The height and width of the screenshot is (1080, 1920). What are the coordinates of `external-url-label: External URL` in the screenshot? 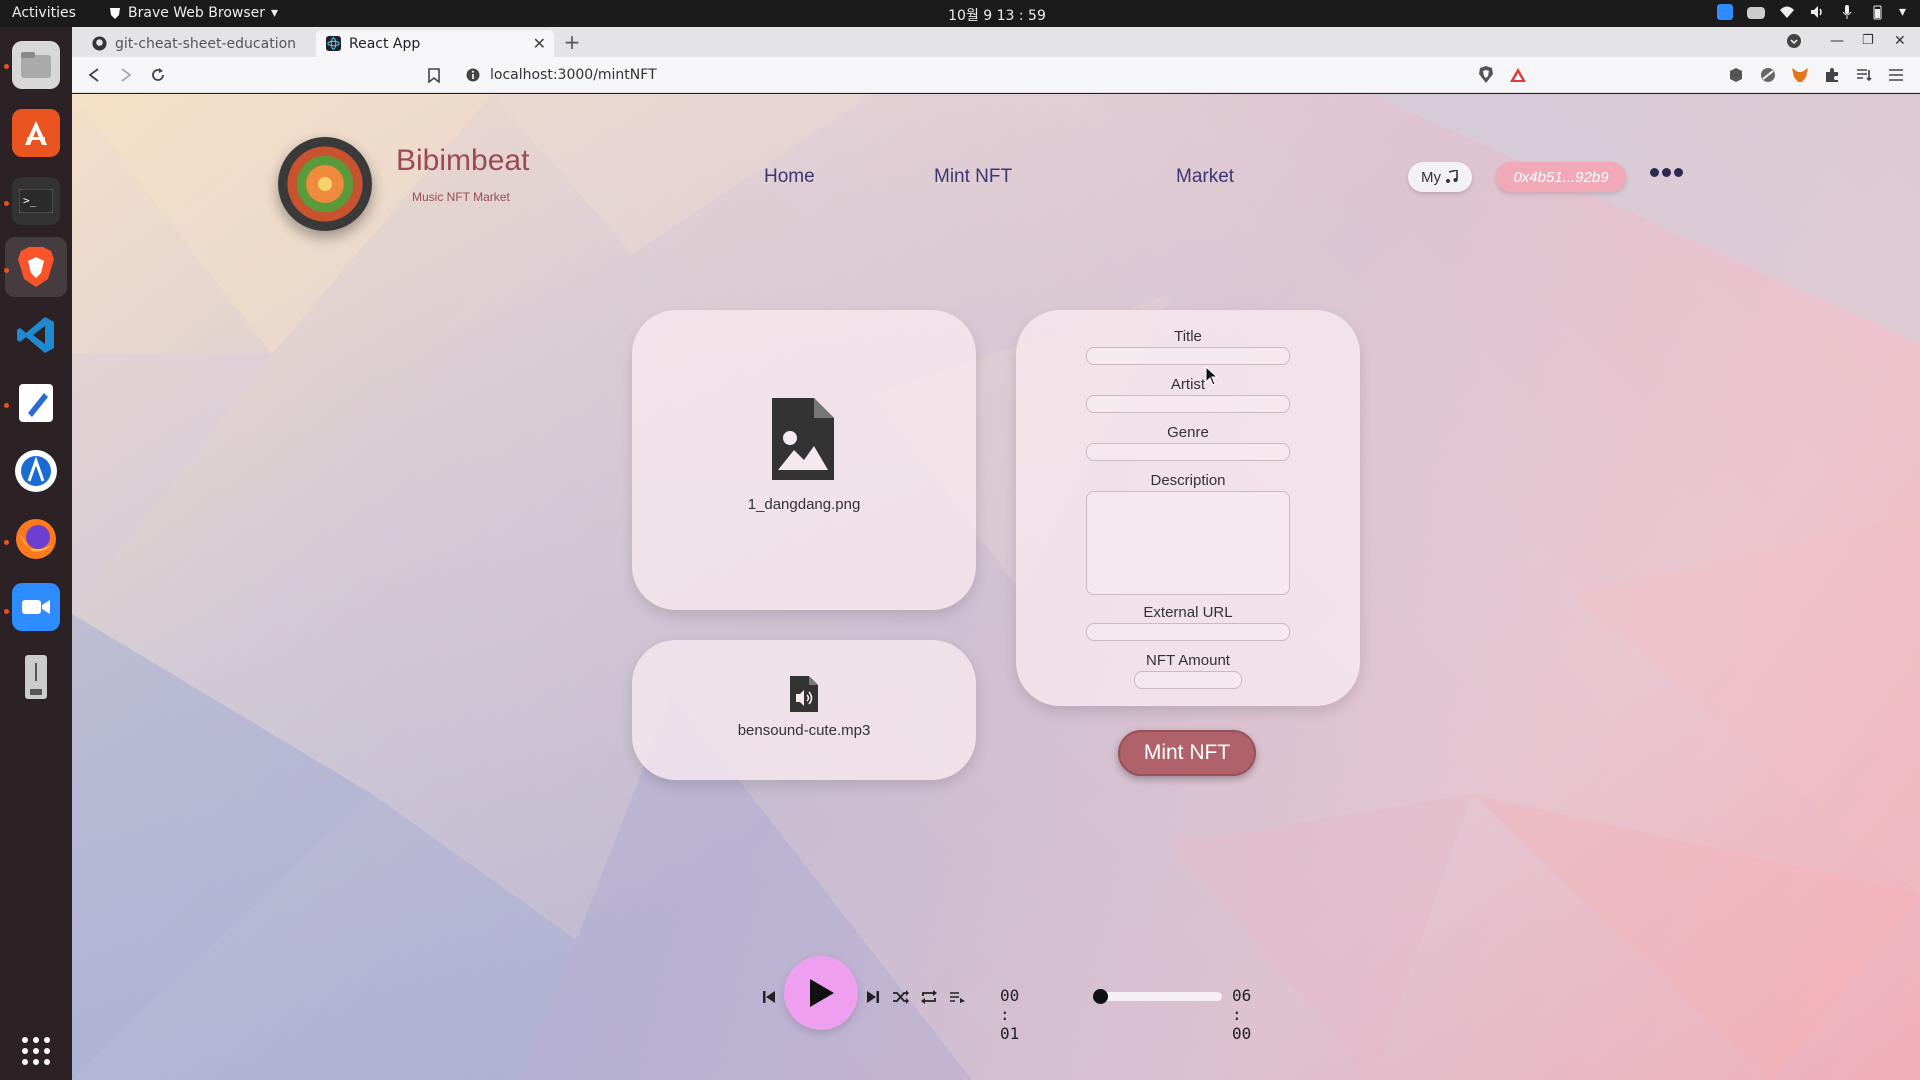 It's located at (1188, 612).